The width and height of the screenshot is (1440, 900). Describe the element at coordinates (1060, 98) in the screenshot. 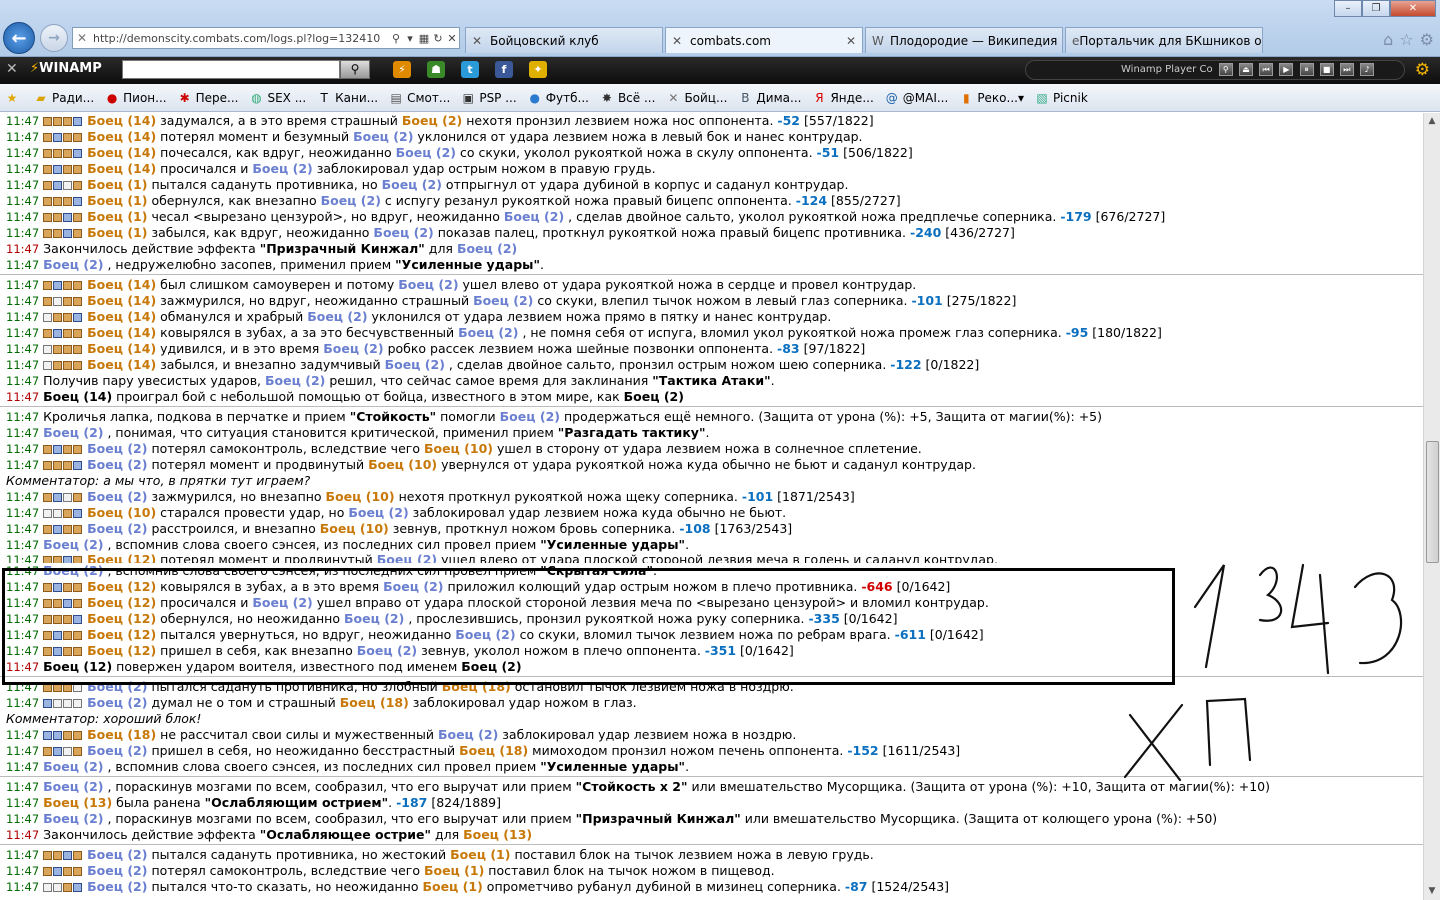

I see `bookmark-item: ▧ Picnik` at that location.